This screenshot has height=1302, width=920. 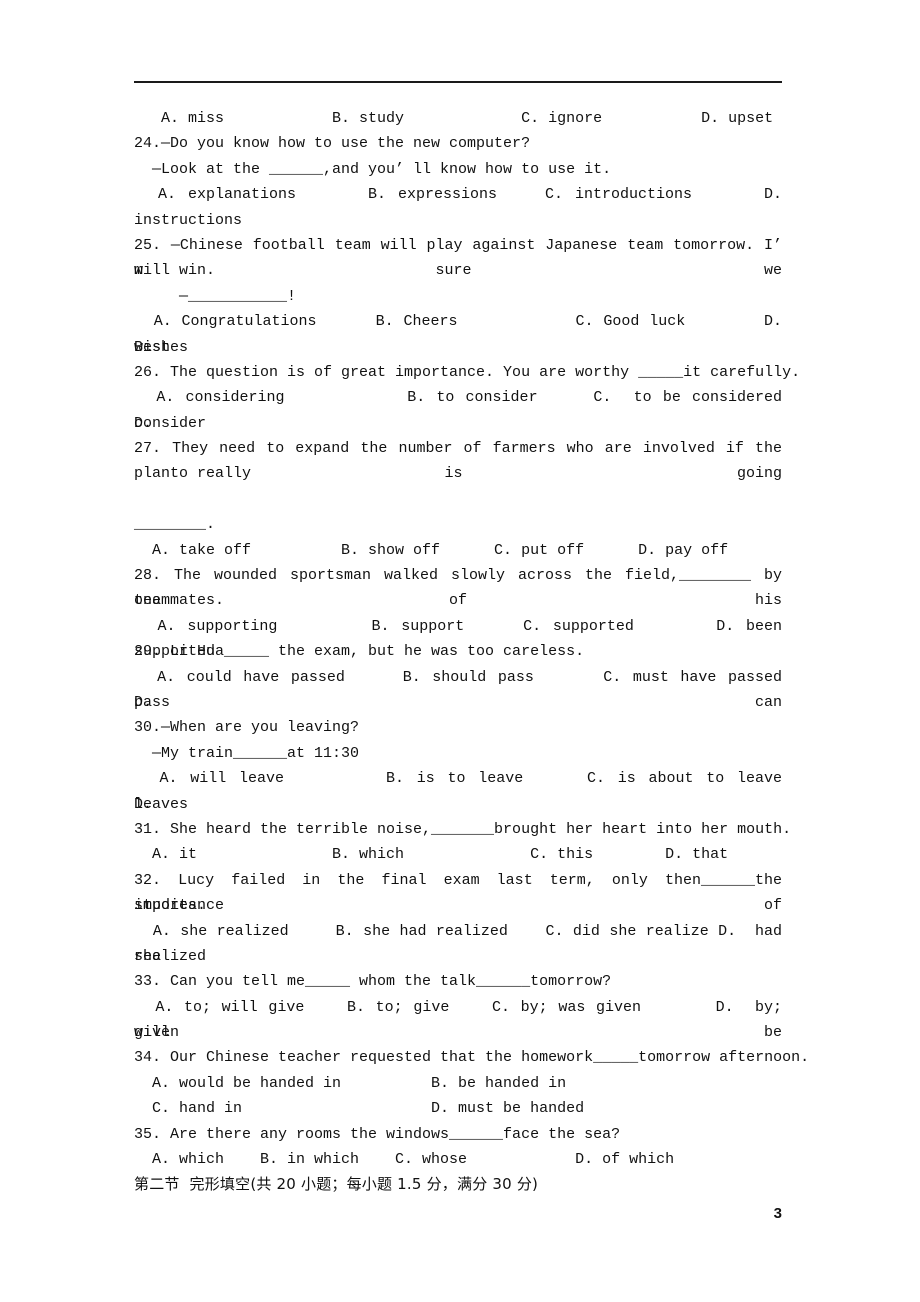 I want to click on question-27-stem-line3: ________., so click(x=175, y=525).